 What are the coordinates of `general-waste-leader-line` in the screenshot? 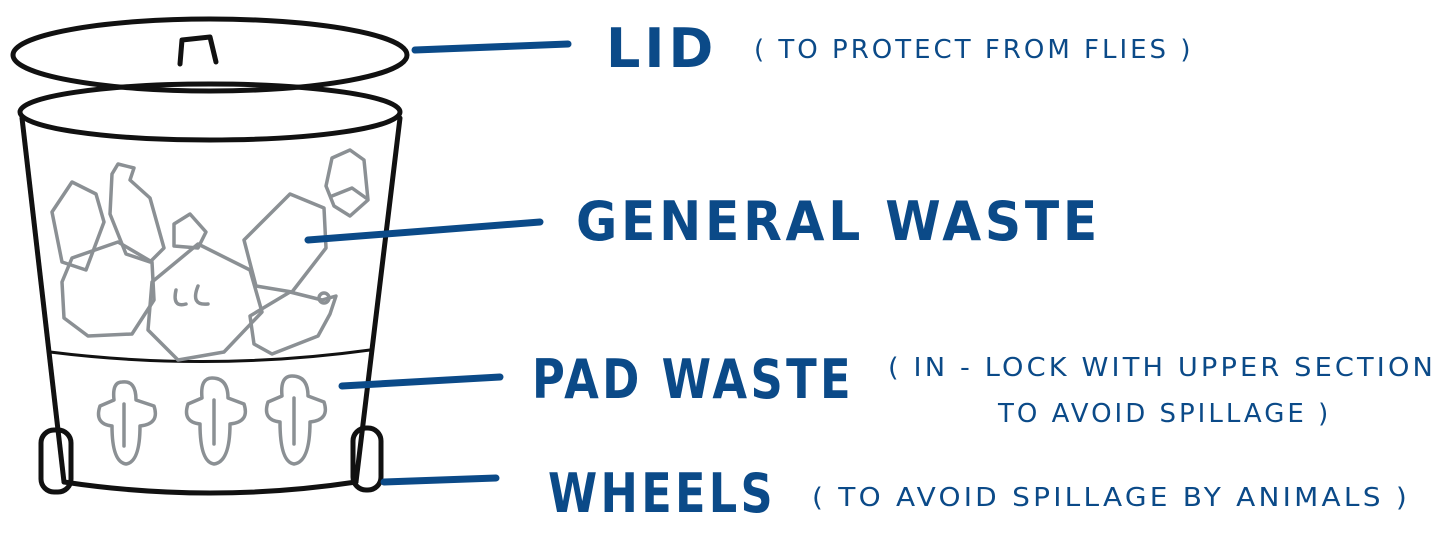 It's located at (424, 231).